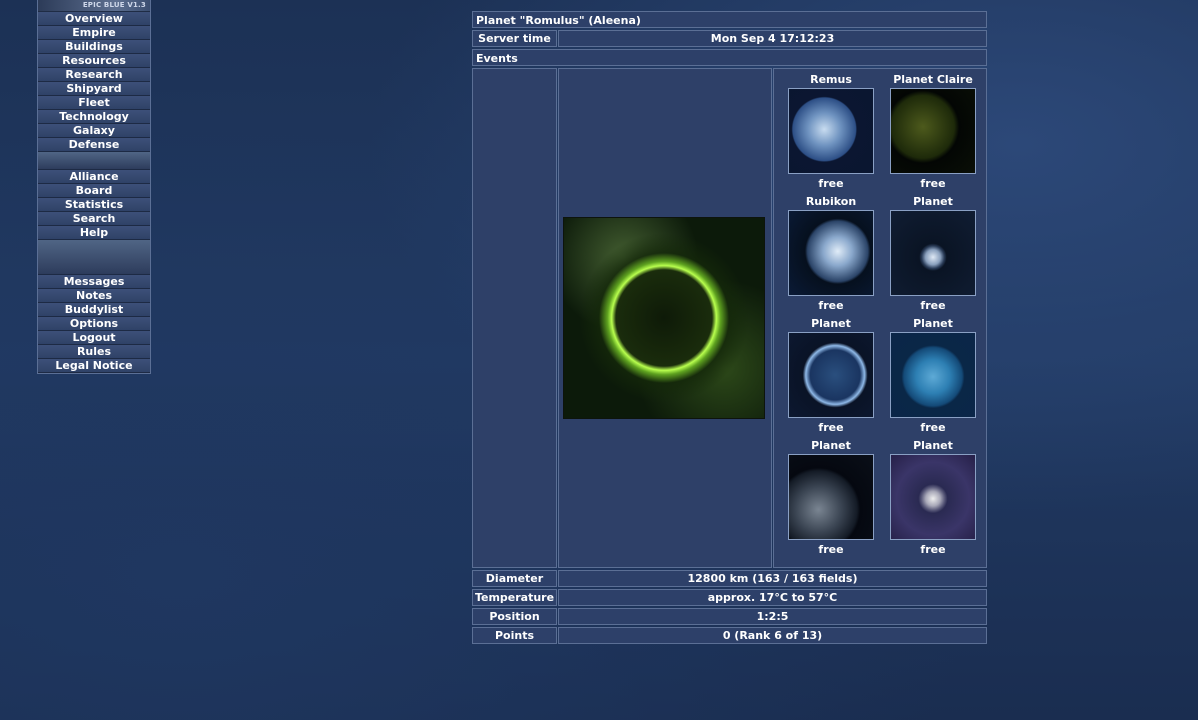 The image size is (1198, 720). Describe the element at coordinates (94, 233) in the screenshot. I see `menu-help: Help` at that location.